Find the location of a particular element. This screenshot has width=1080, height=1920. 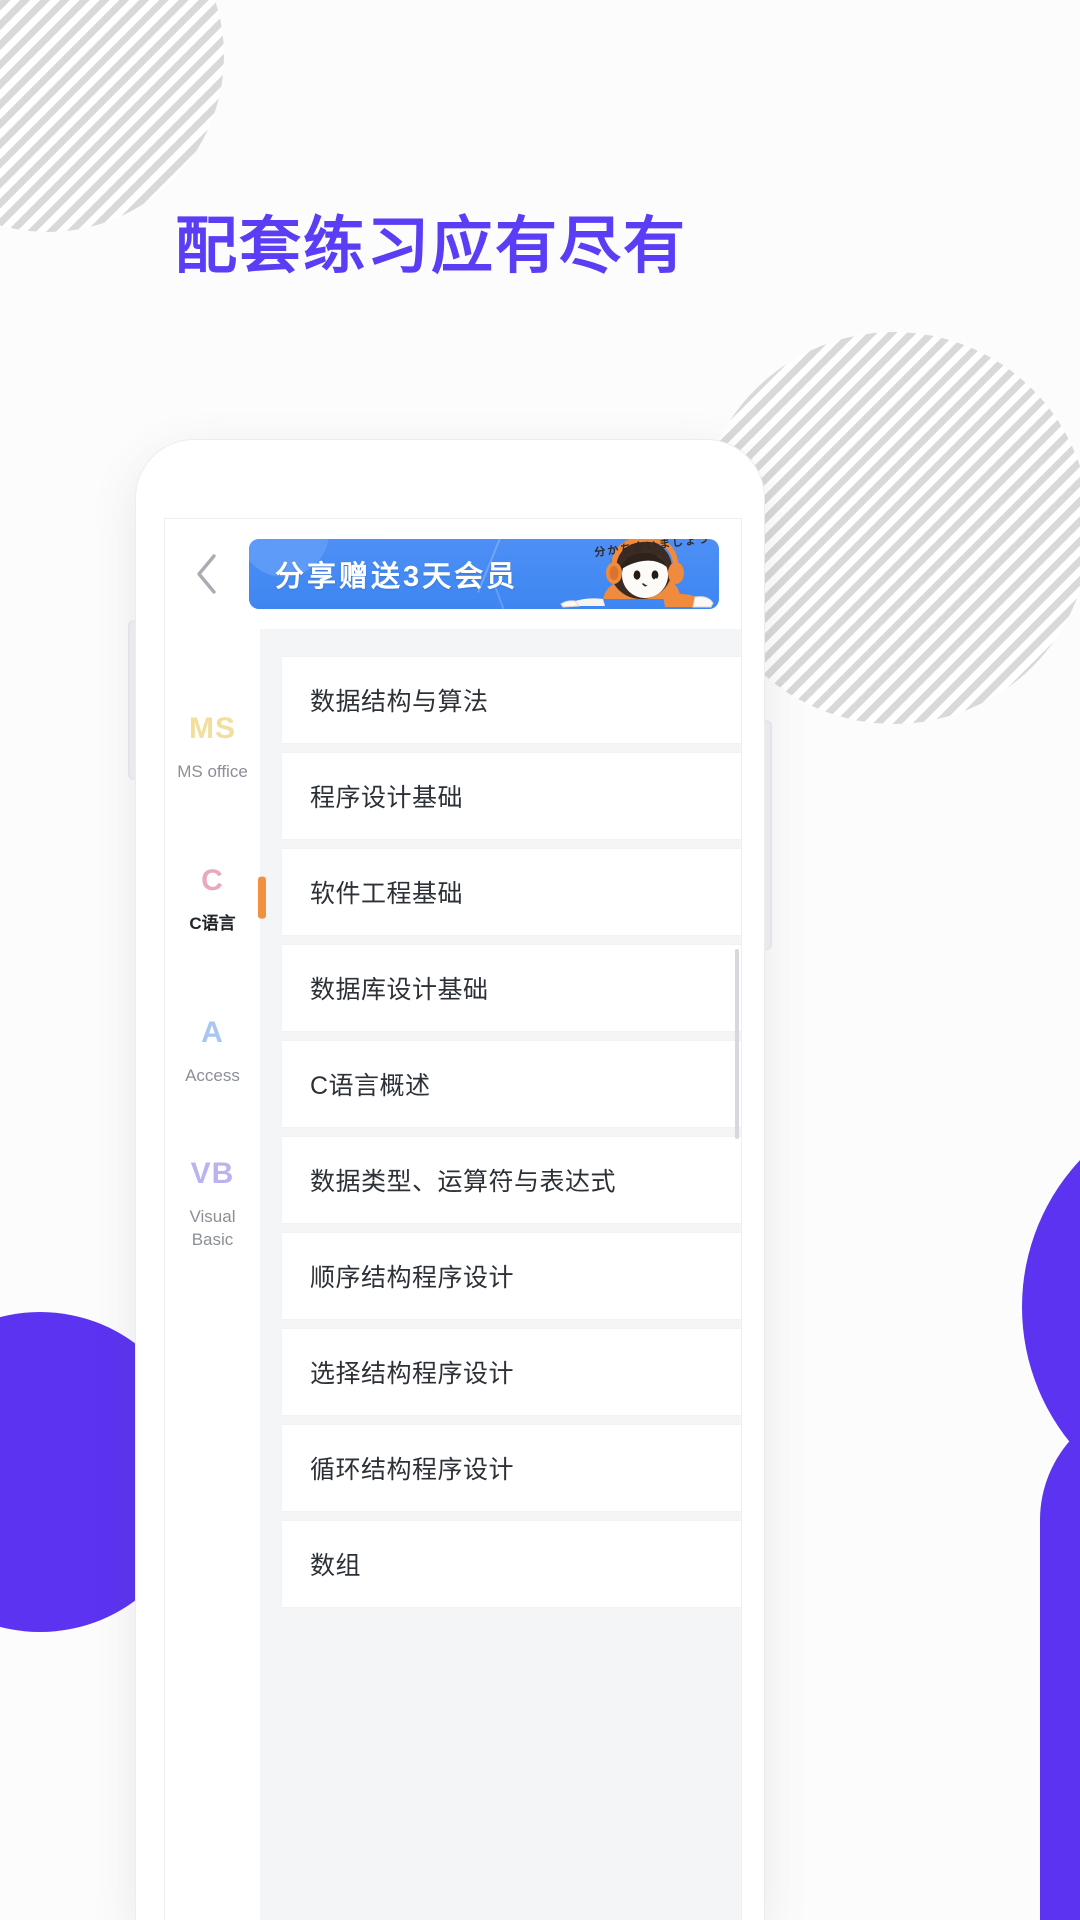

sidebar-item-c-language: C C语言 is located at coordinates (215, 901).